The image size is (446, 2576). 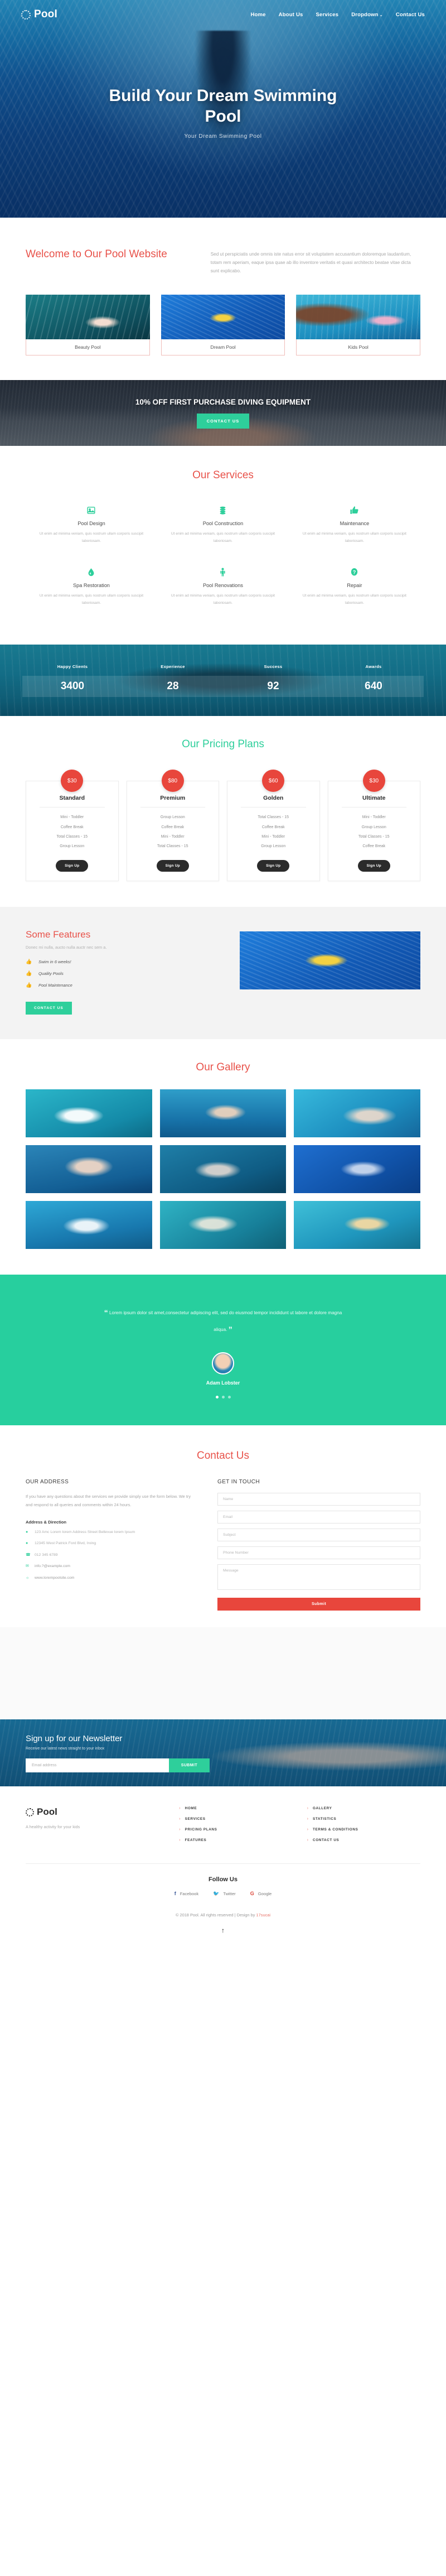 What do you see at coordinates (363, 1808) in the screenshot?
I see `footer-link-row: › GALLERY` at bounding box center [363, 1808].